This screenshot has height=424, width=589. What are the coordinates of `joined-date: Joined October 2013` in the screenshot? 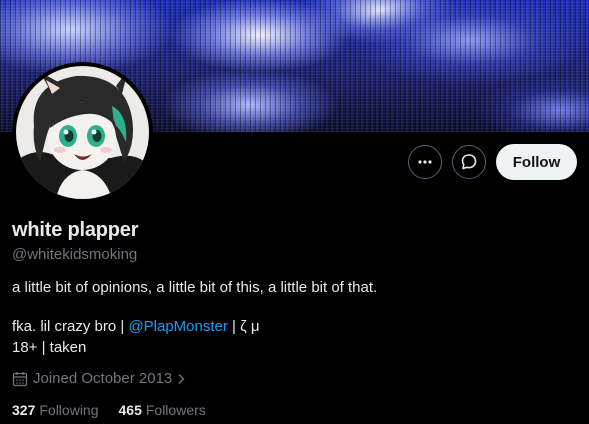 It's located at (99, 378).